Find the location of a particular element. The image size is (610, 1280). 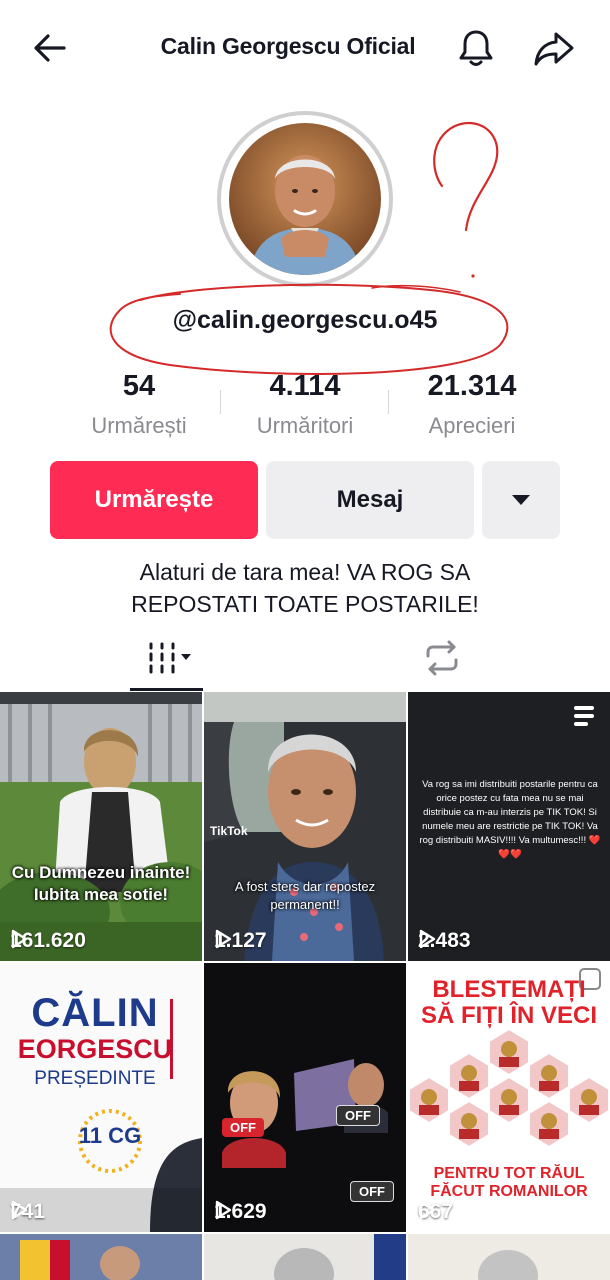

top-bar: Calin Georgescu Oficial is located at coordinates (305, 48).